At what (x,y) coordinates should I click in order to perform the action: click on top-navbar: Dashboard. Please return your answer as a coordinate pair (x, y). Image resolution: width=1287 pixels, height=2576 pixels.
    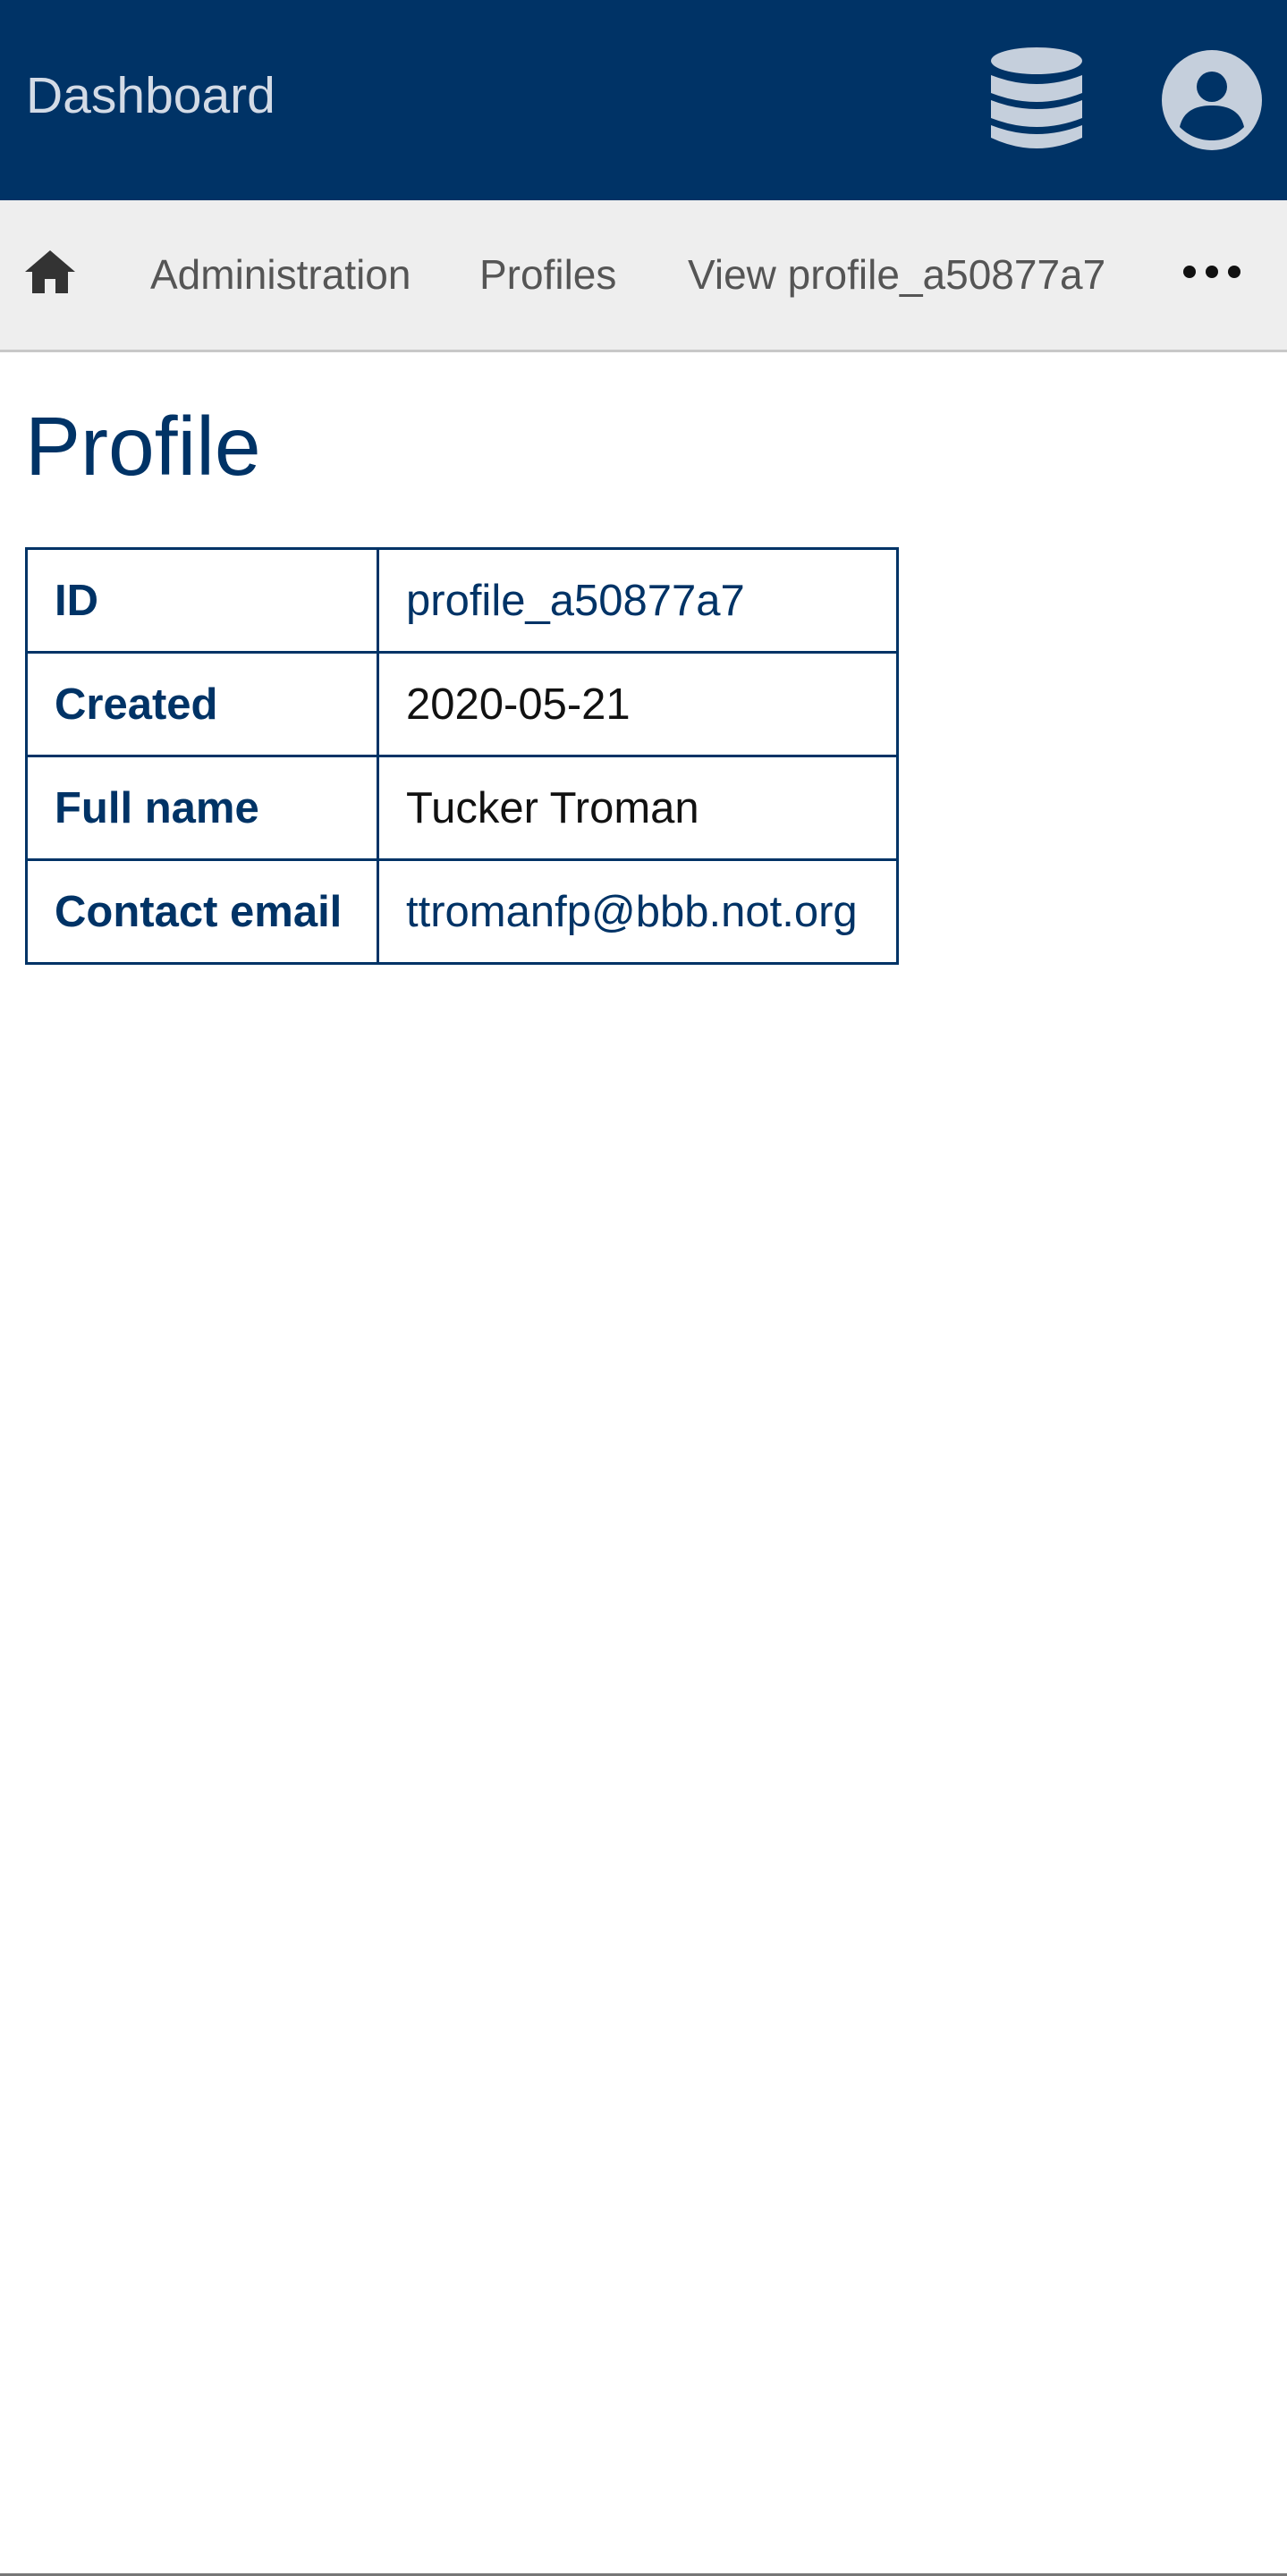
    Looking at the image, I should click on (643, 100).